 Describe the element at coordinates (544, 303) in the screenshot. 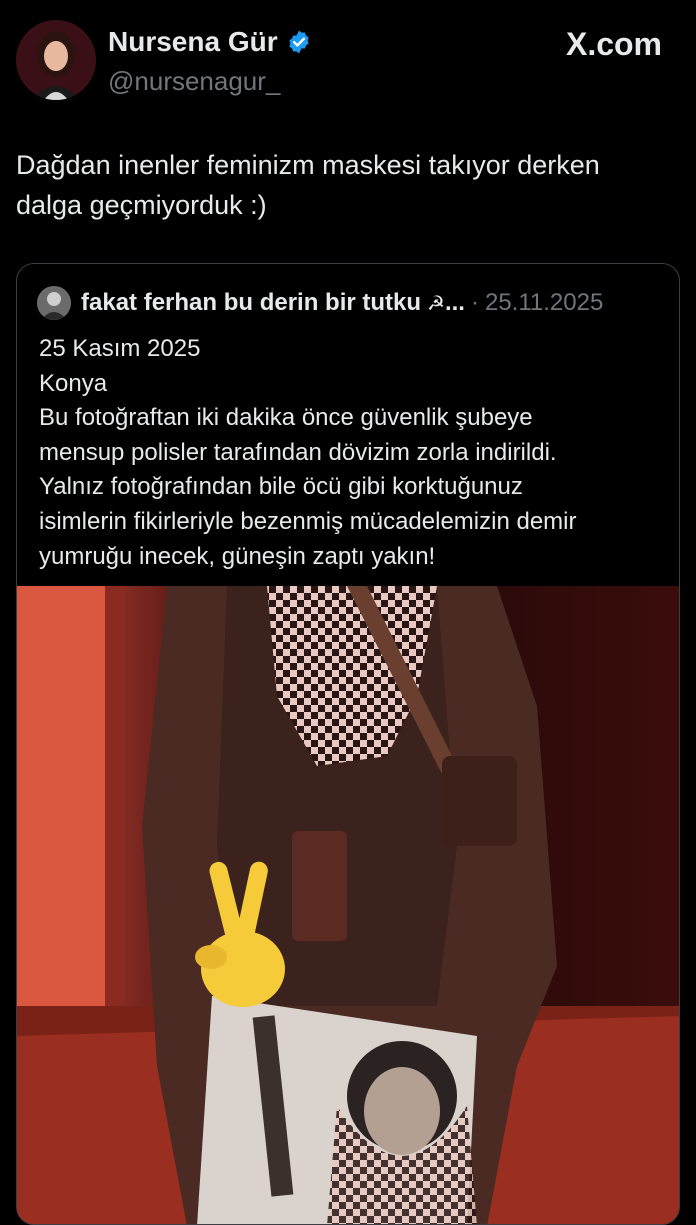

I see `quoted-tweet-date: 25.11.2025` at that location.